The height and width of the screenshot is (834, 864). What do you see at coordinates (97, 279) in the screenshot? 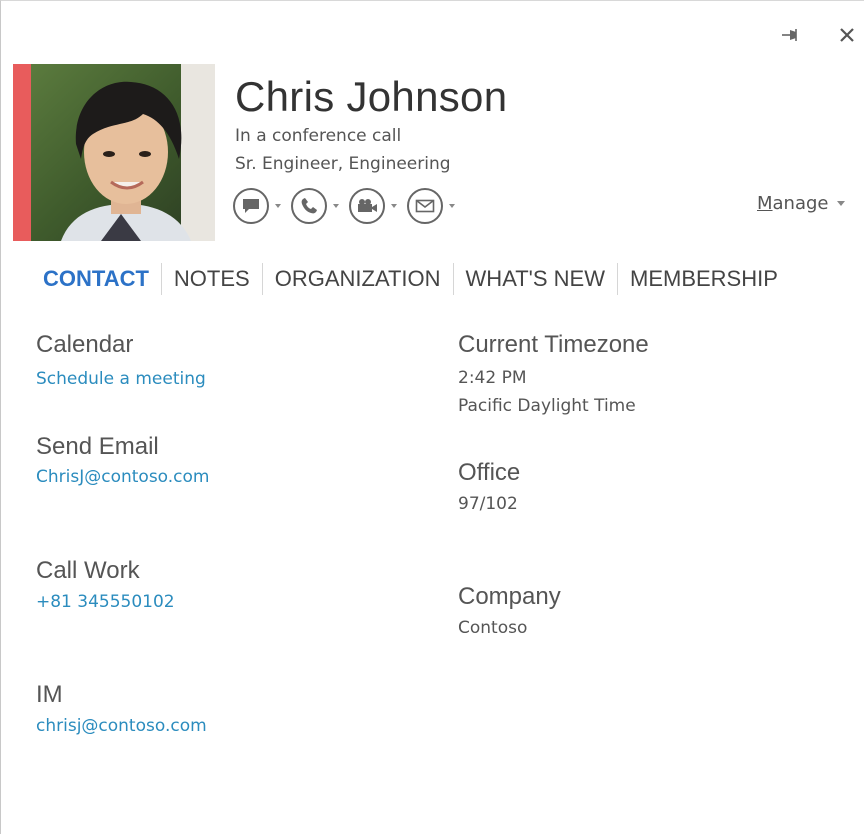
I see `tab-contact: CONTACT` at bounding box center [97, 279].